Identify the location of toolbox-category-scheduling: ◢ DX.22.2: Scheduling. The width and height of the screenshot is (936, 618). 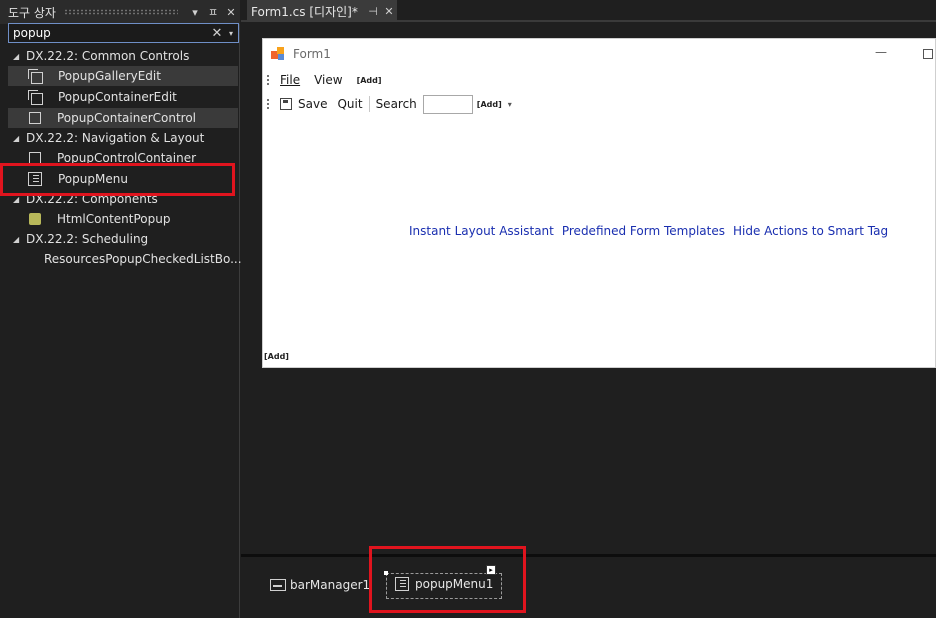
(123, 239).